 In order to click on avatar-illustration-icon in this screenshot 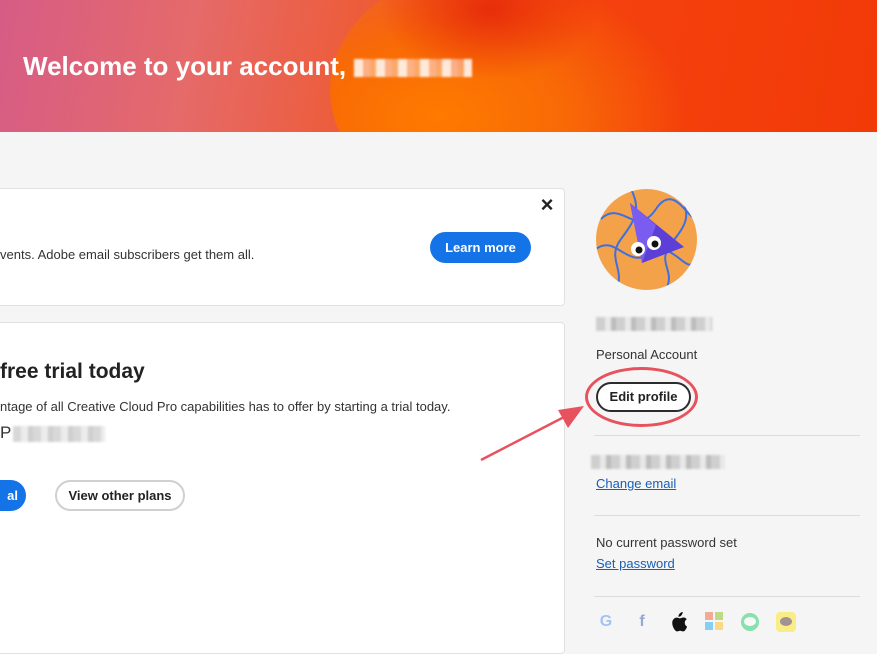, I will do `click(646, 239)`.